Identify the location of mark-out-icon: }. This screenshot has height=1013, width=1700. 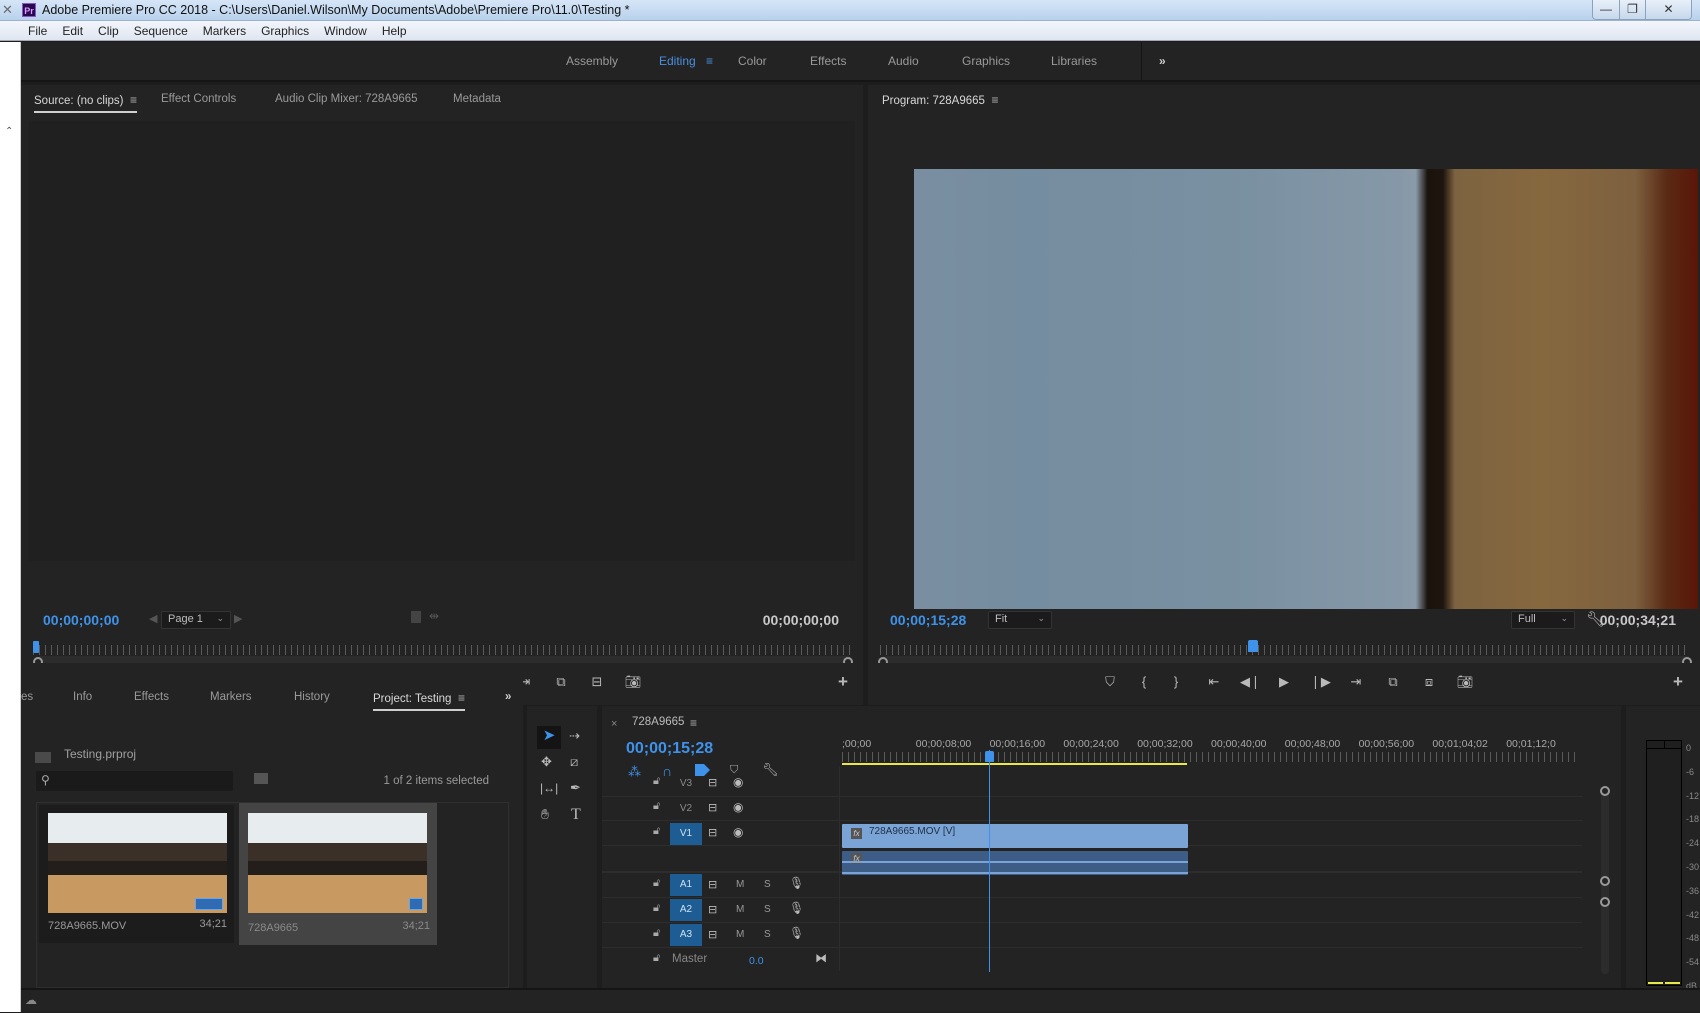
(1176, 681).